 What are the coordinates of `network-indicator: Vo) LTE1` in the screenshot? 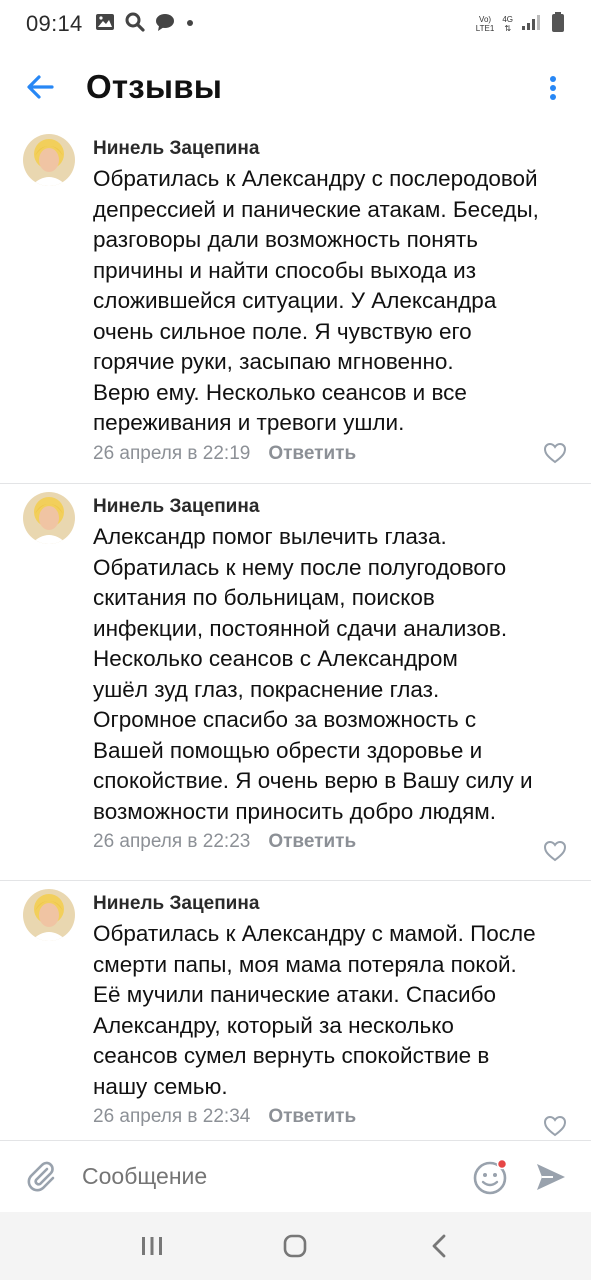 It's located at (485, 24).